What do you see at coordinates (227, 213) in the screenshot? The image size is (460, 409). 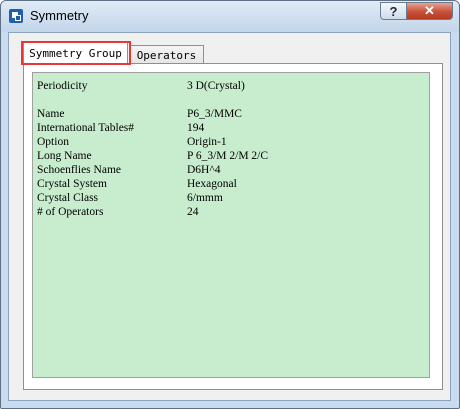 I see `field-row-number-of-operators: # of Operators 24` at bounding box center [227, 213].